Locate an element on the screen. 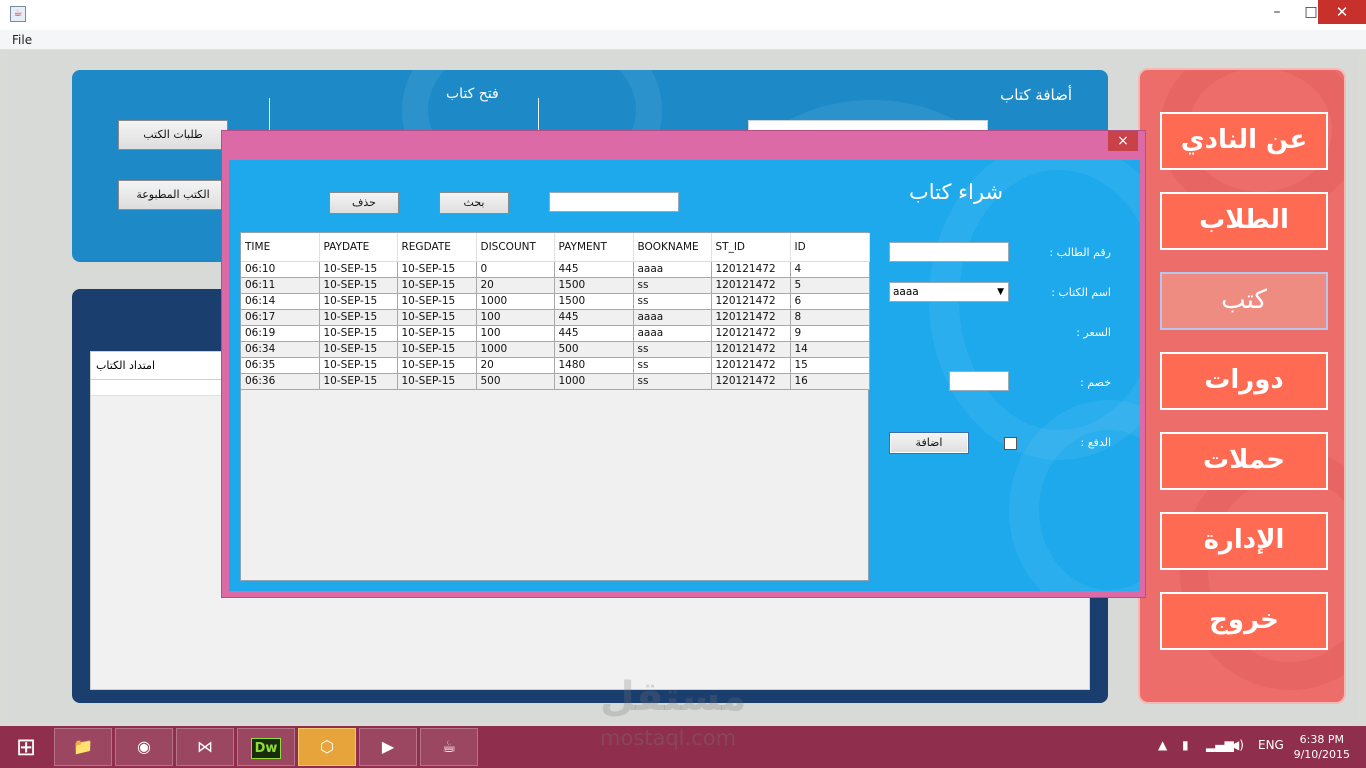 This screenshot has height=768, width=1366. search-input is located at coordinates (614, 202).